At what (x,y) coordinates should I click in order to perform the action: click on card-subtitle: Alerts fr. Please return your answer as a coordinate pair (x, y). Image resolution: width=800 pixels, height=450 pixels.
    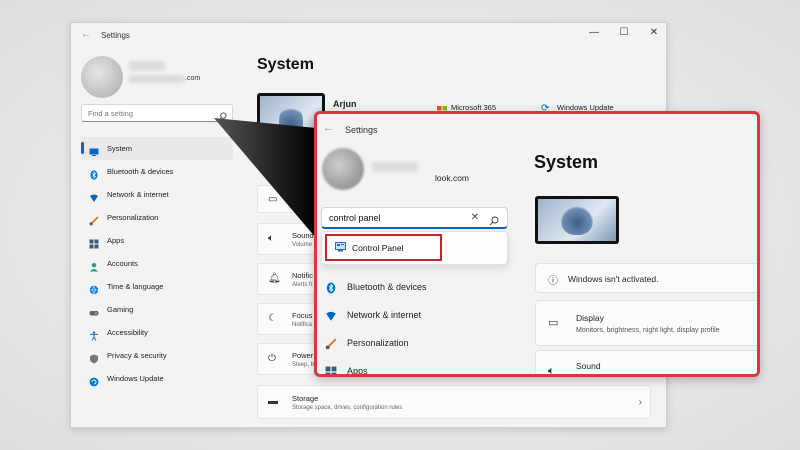
    Looking at the image, I should click on (302, 285).